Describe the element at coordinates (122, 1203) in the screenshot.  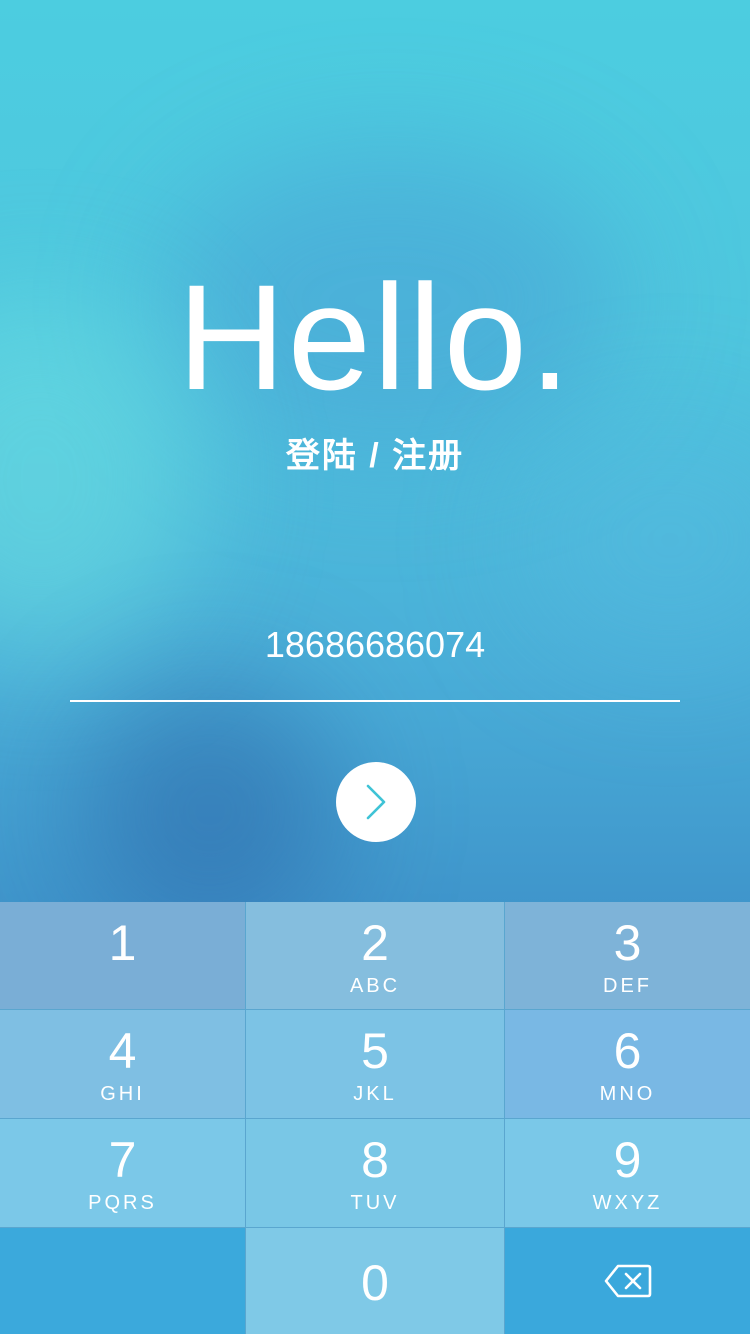
I see `key-letters: PQRS` at that location.